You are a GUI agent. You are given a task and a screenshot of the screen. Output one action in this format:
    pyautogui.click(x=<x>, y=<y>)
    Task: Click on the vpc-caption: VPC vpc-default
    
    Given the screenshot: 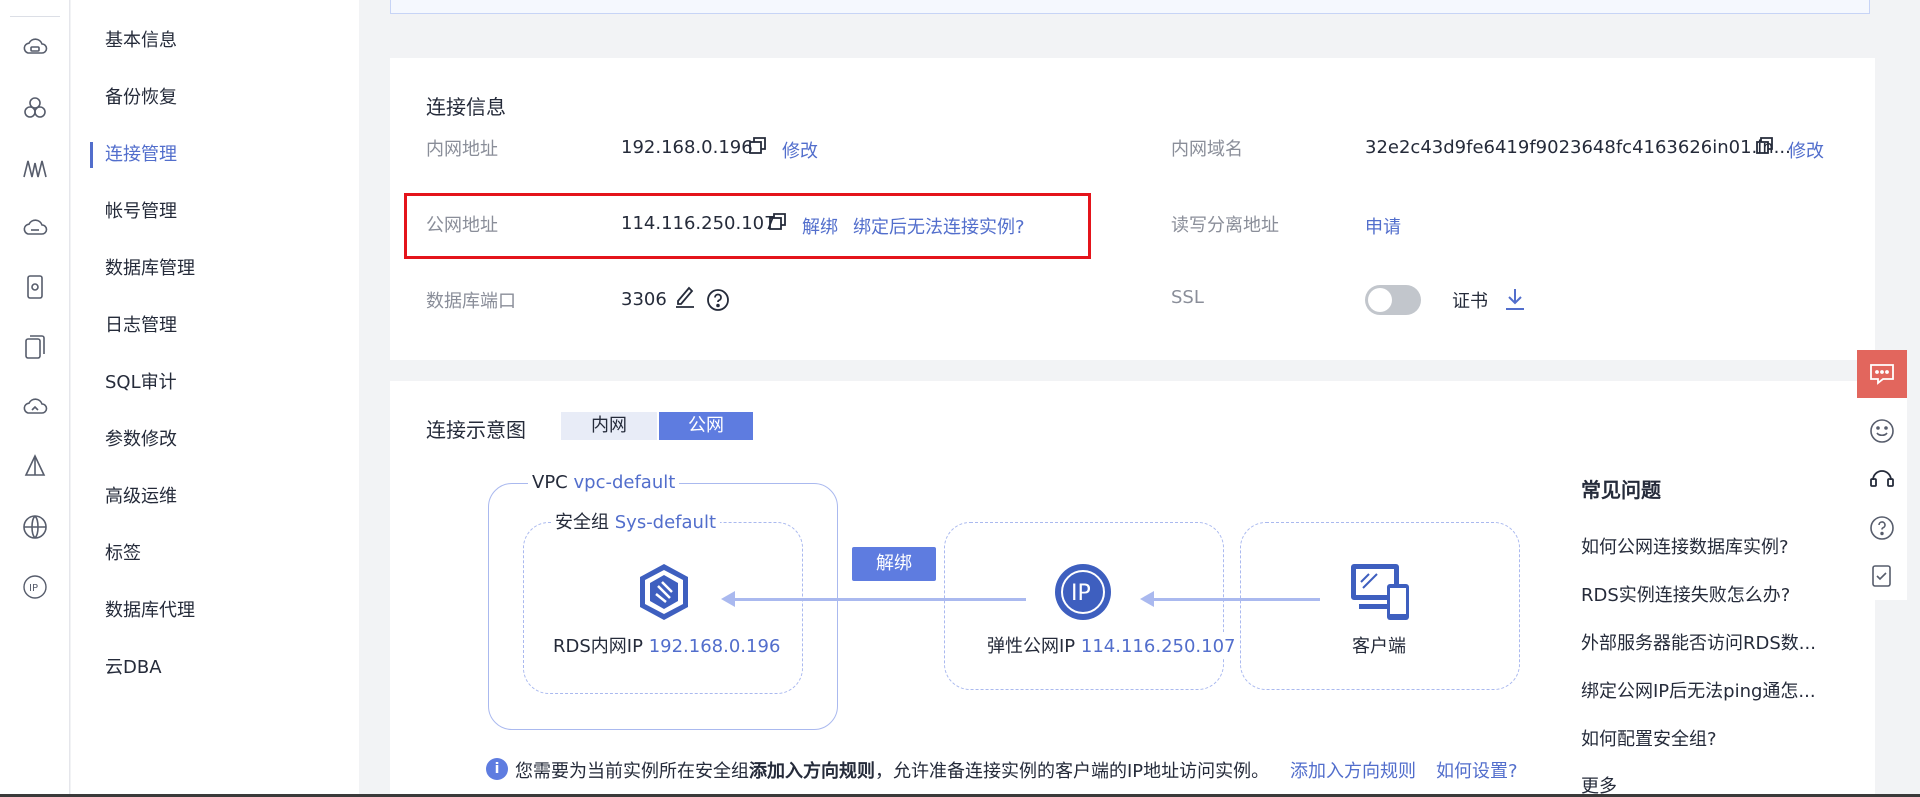 What is the action you would take?
    pyautogui.click(x=604, y=482)
    